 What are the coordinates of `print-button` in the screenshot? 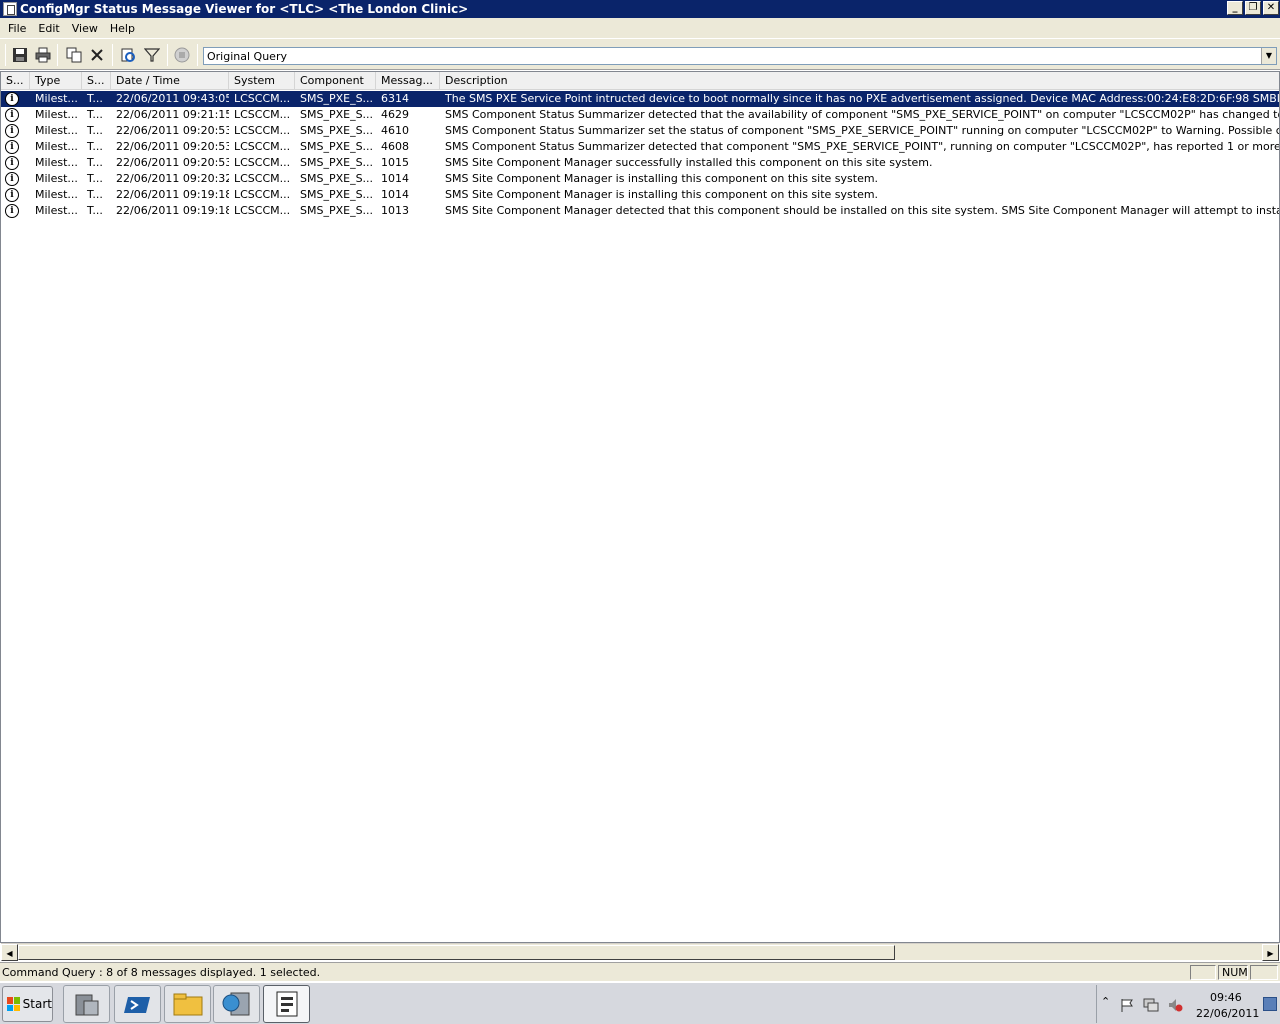 It's located at (43, 55).